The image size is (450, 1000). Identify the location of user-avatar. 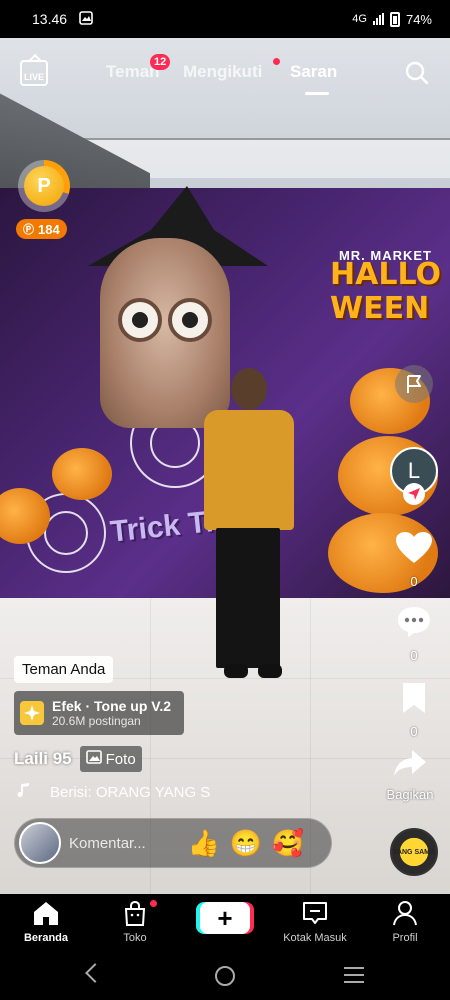
(40, 843).